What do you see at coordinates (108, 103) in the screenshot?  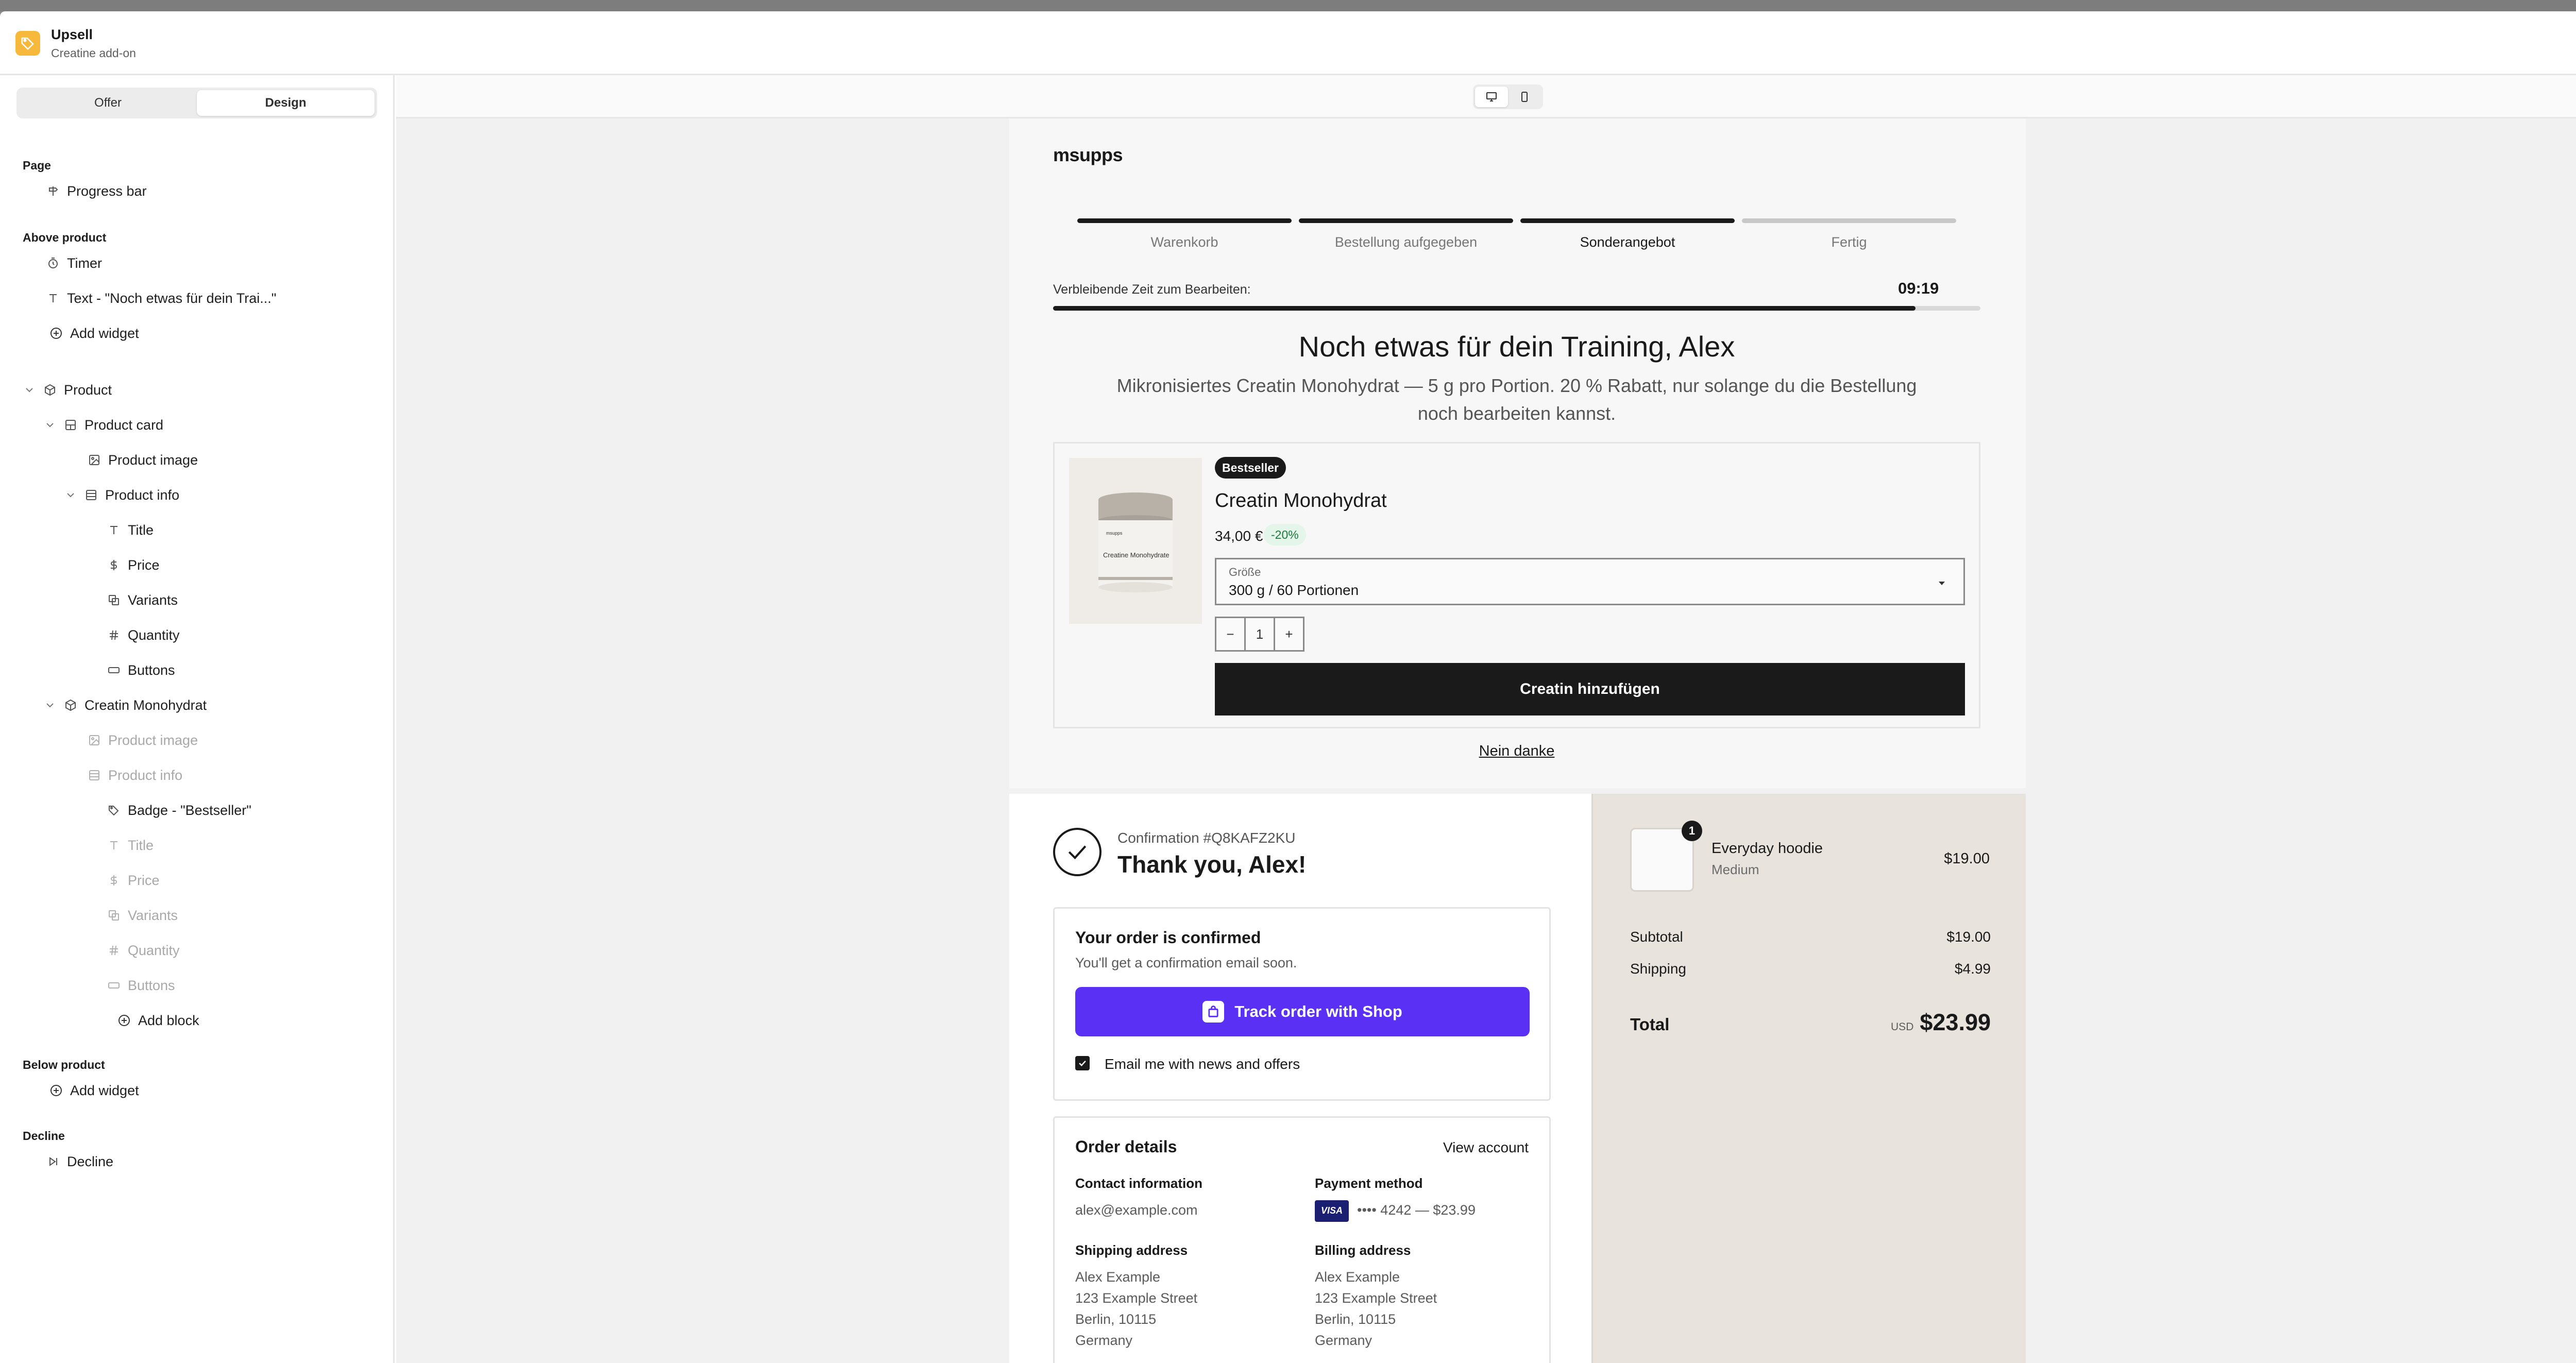 I see `tab-offer: Offer` at bounding box center [108, 103].